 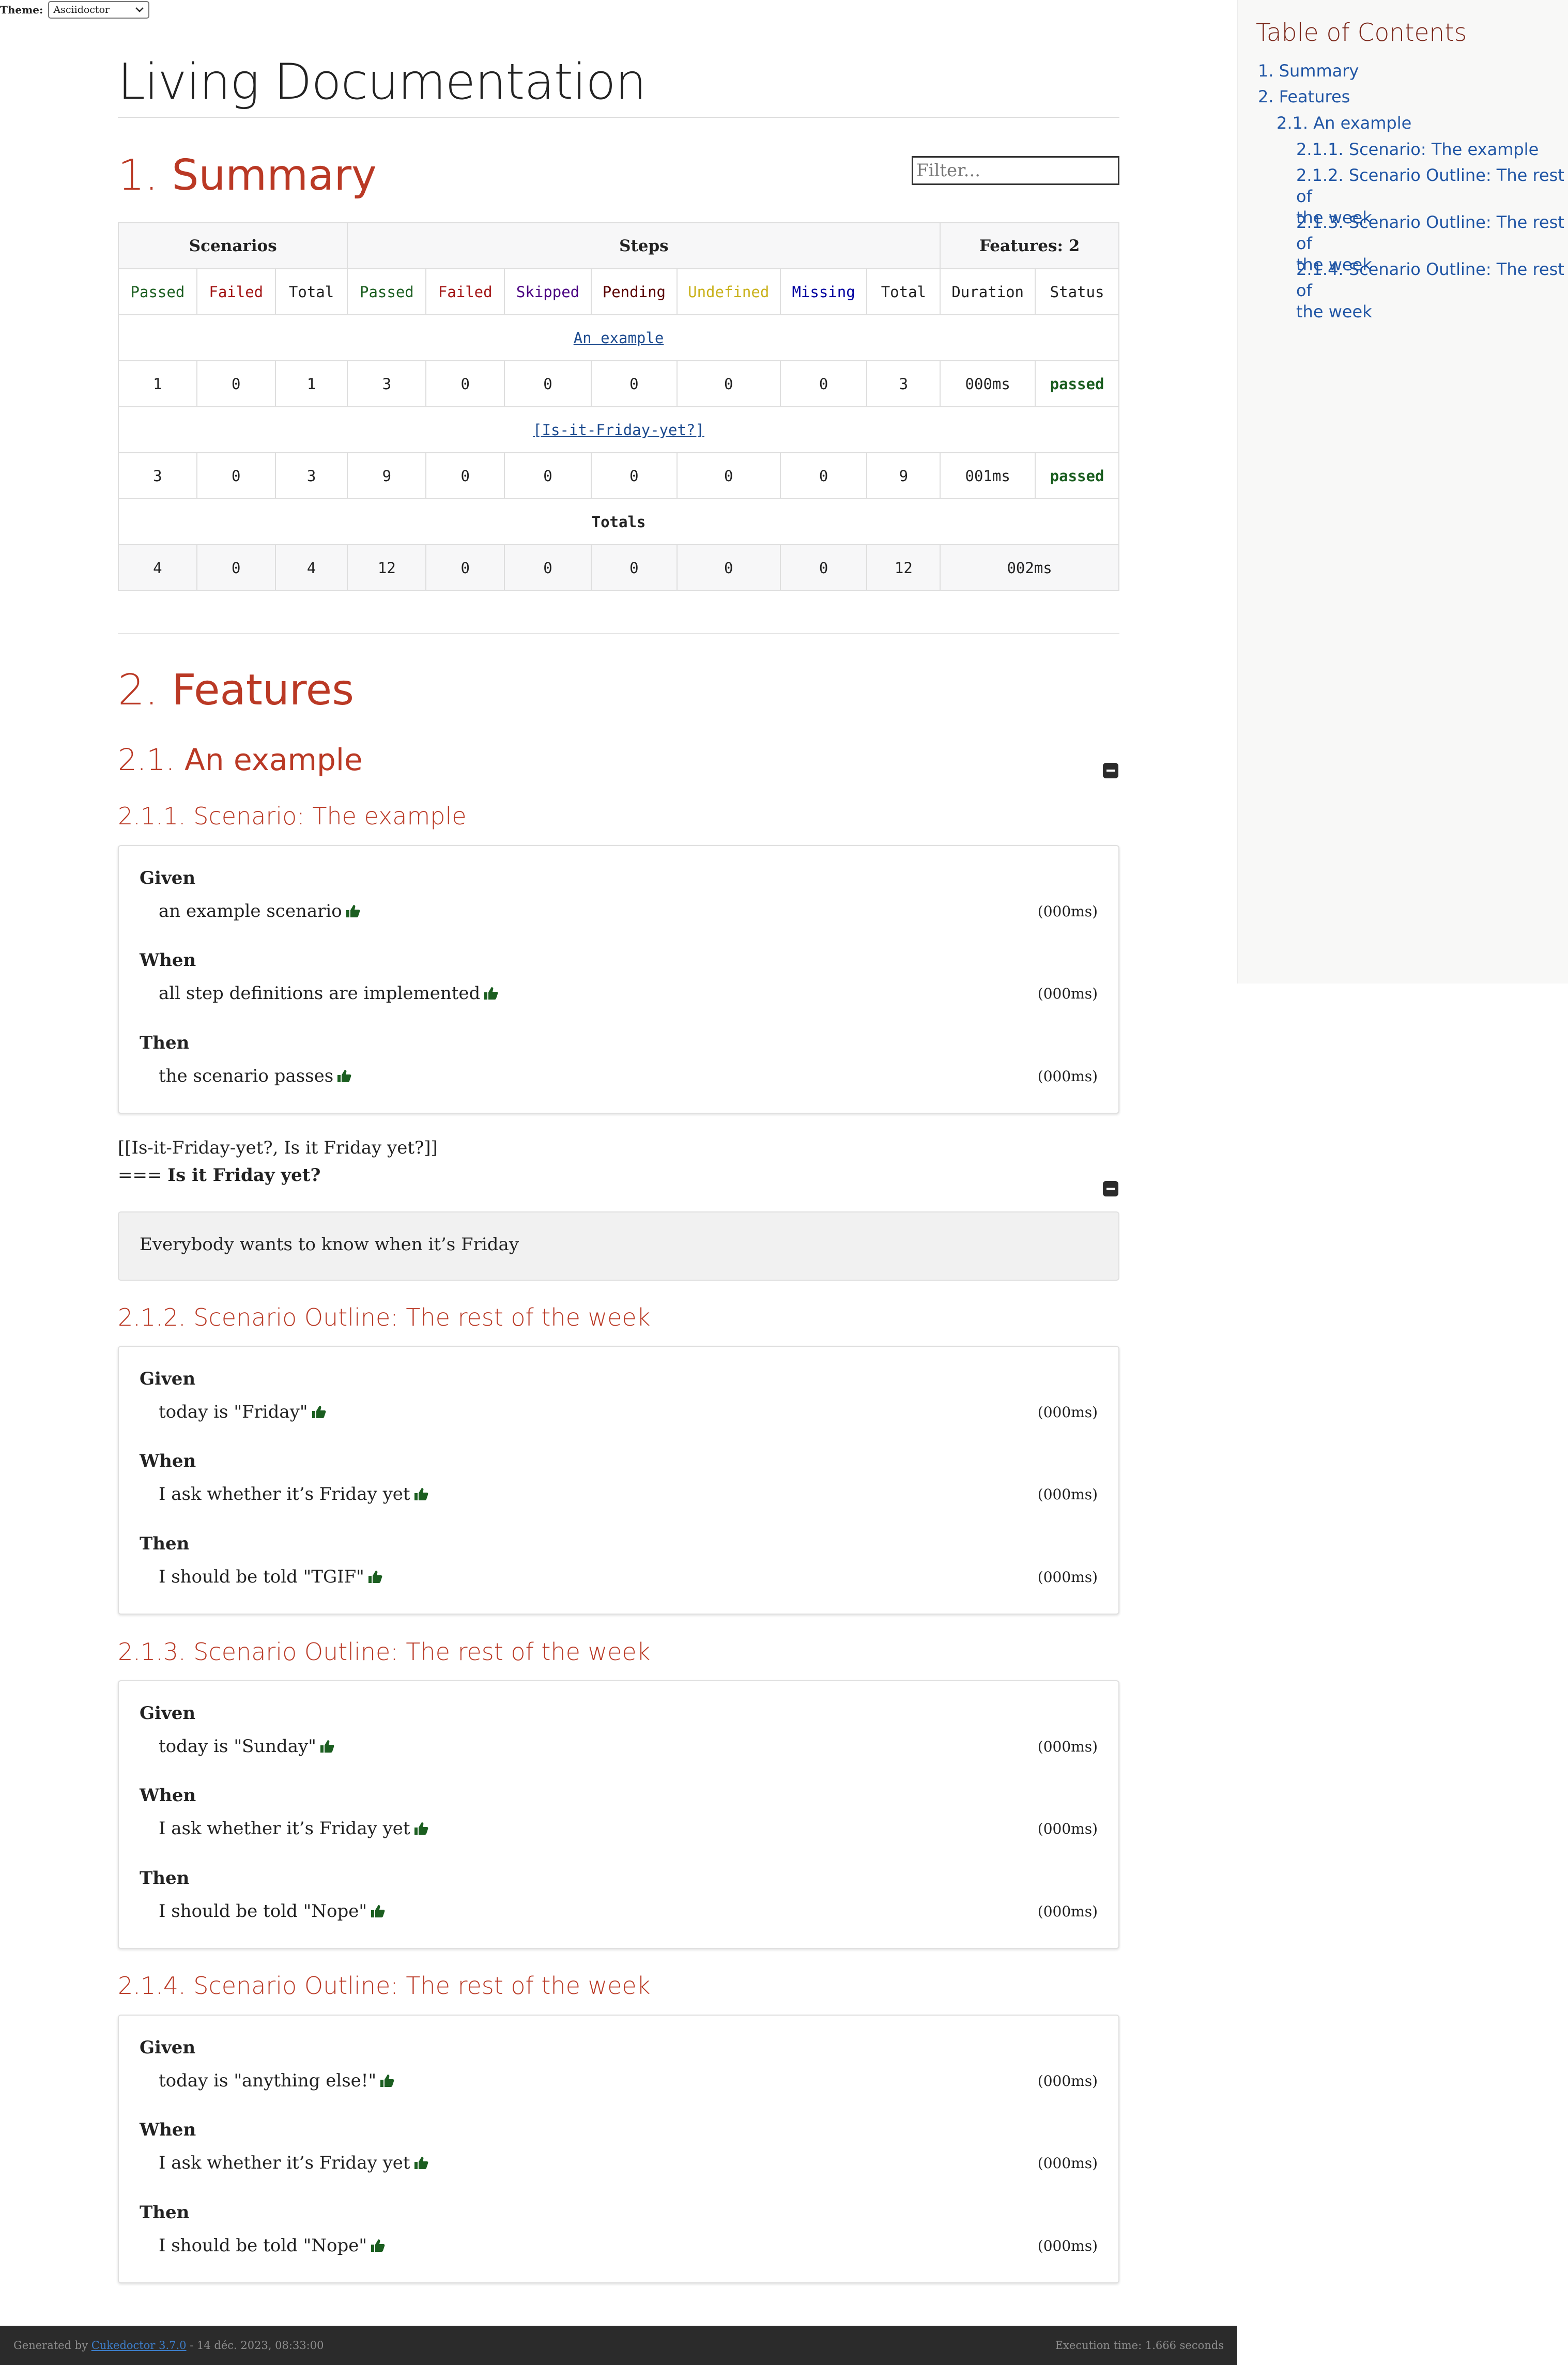 I want to click on summary-heading: 1. Summary, so click(x=248, y=176).